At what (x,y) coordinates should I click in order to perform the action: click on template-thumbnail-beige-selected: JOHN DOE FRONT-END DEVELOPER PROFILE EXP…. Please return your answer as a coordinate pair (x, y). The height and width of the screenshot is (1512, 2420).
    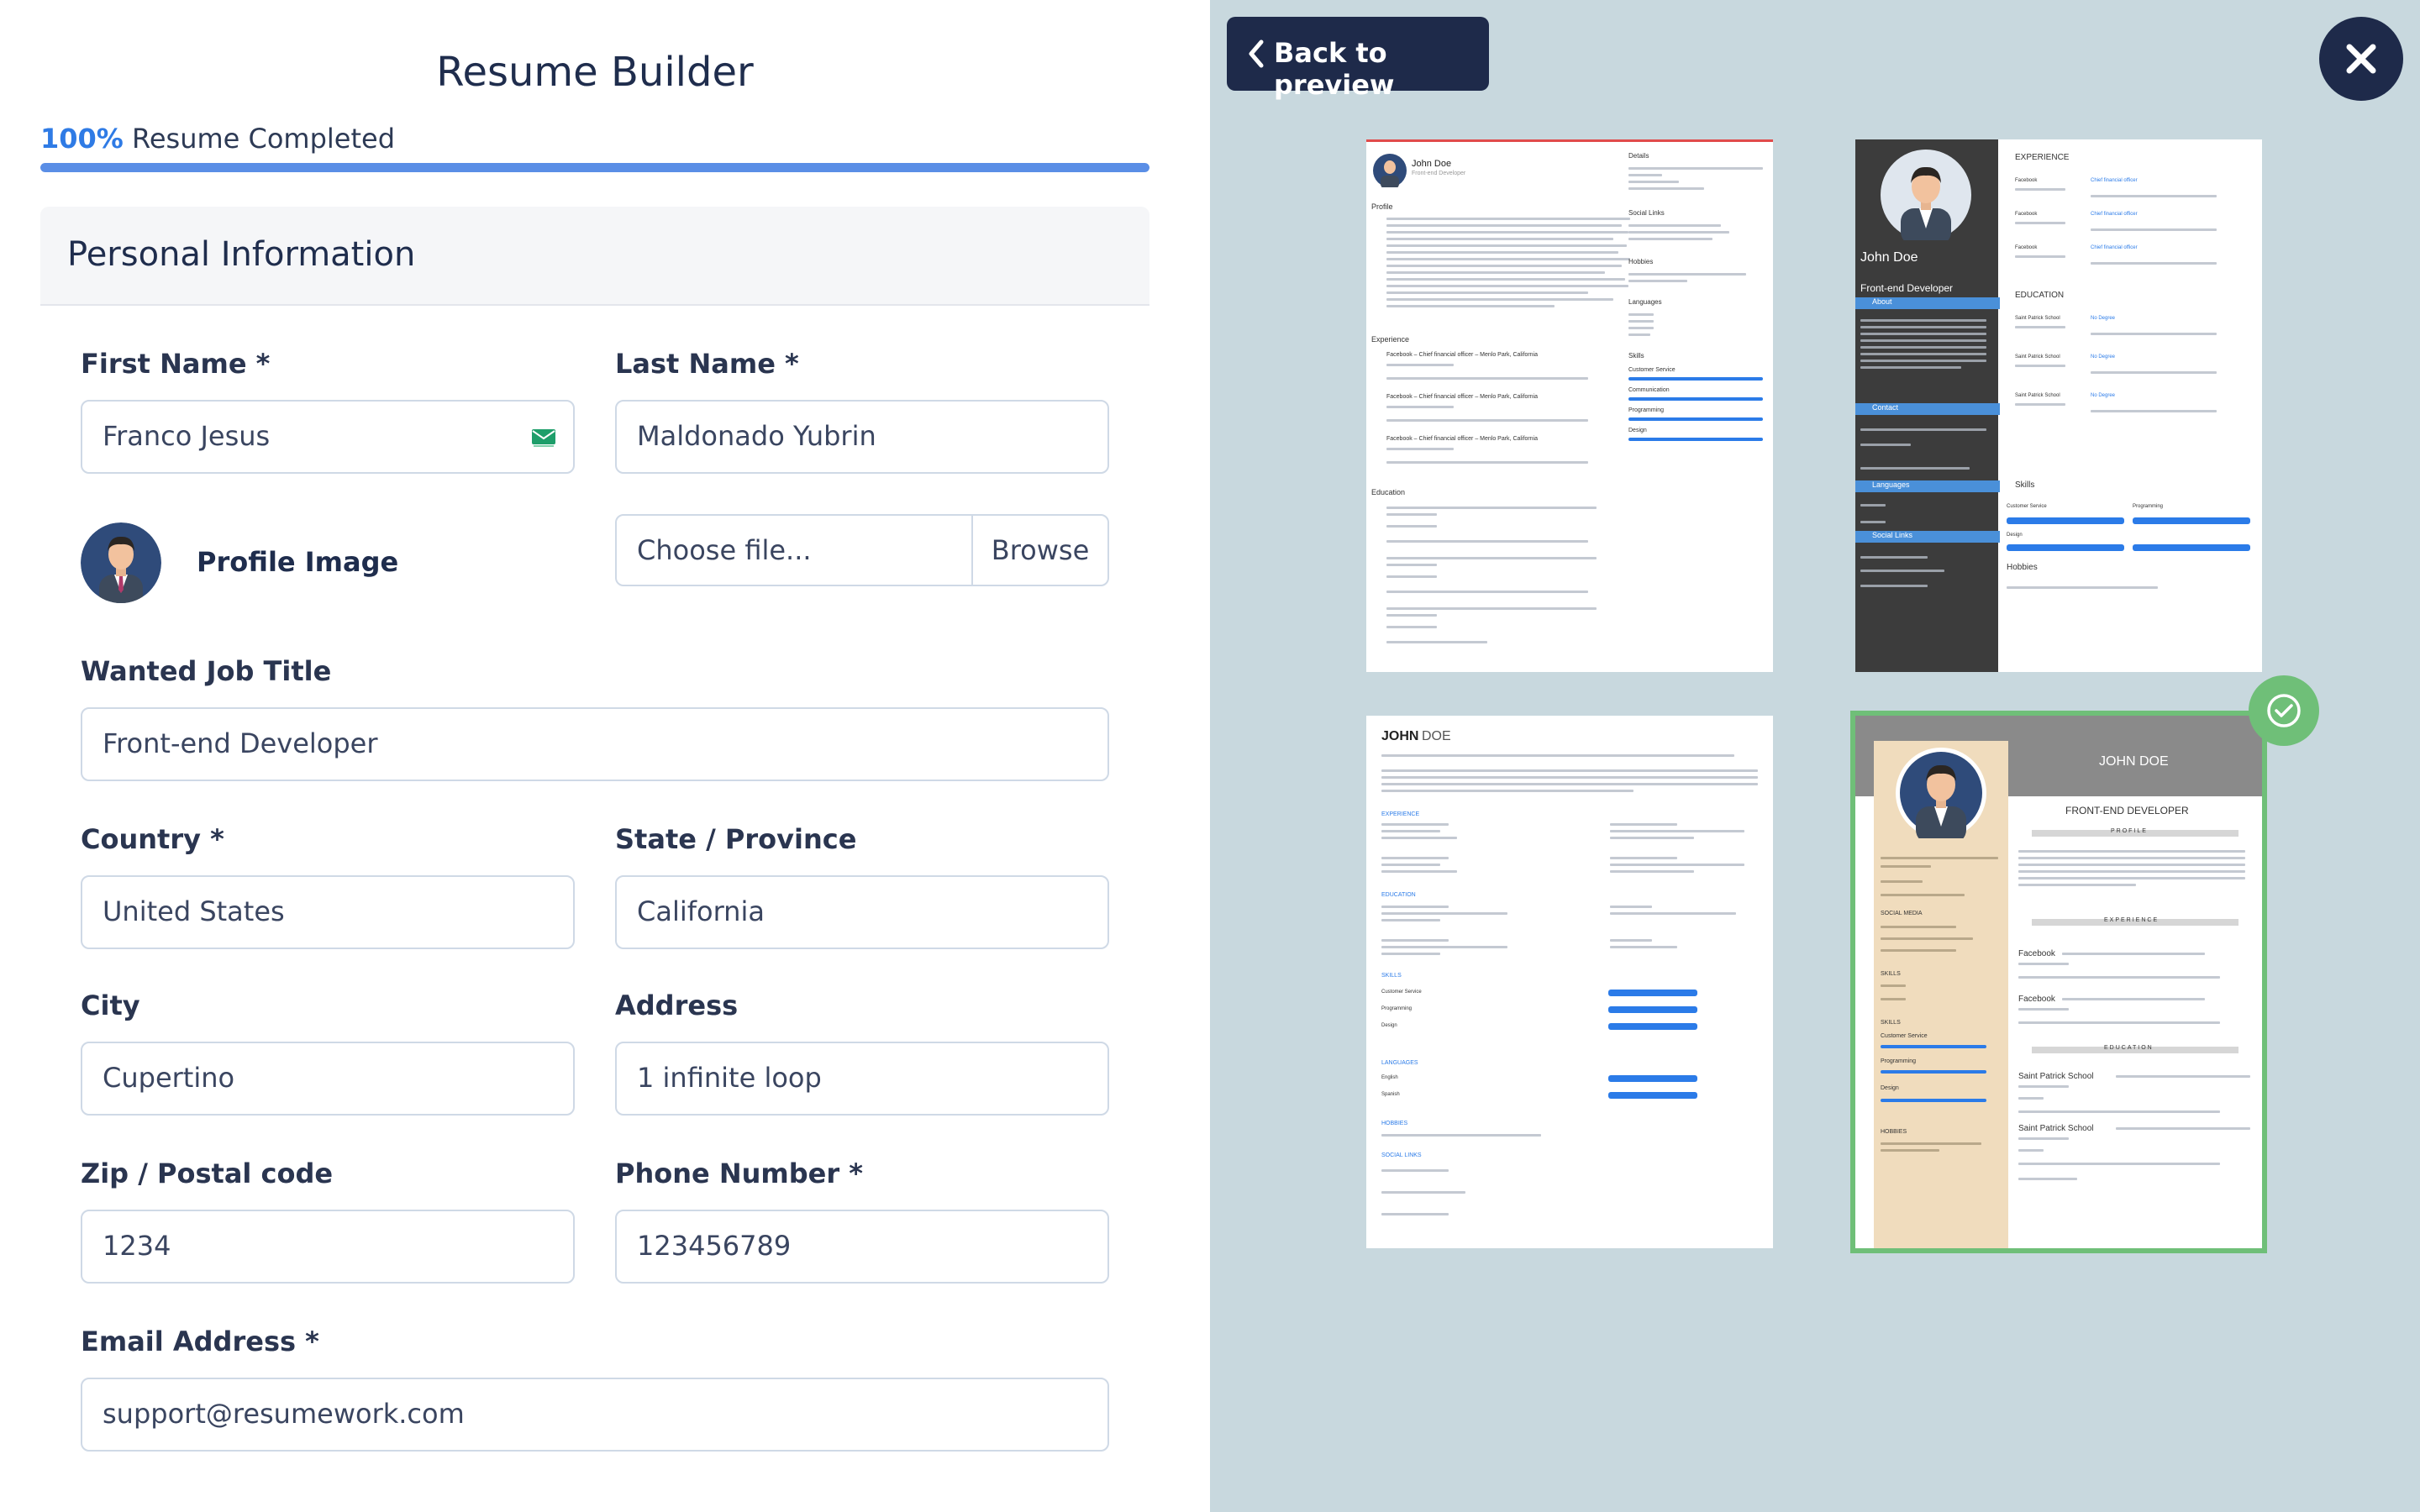
    Looking at the image, I should click on (2058, 982).